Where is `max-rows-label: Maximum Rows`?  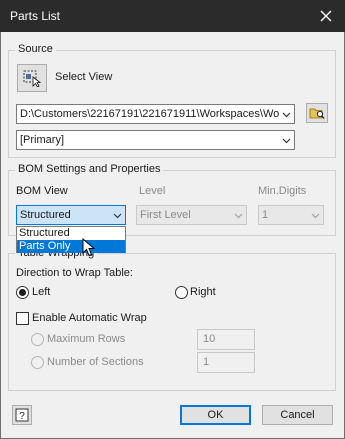
max-rows-label: Maximum Rows is located at coordinates (86, 339).